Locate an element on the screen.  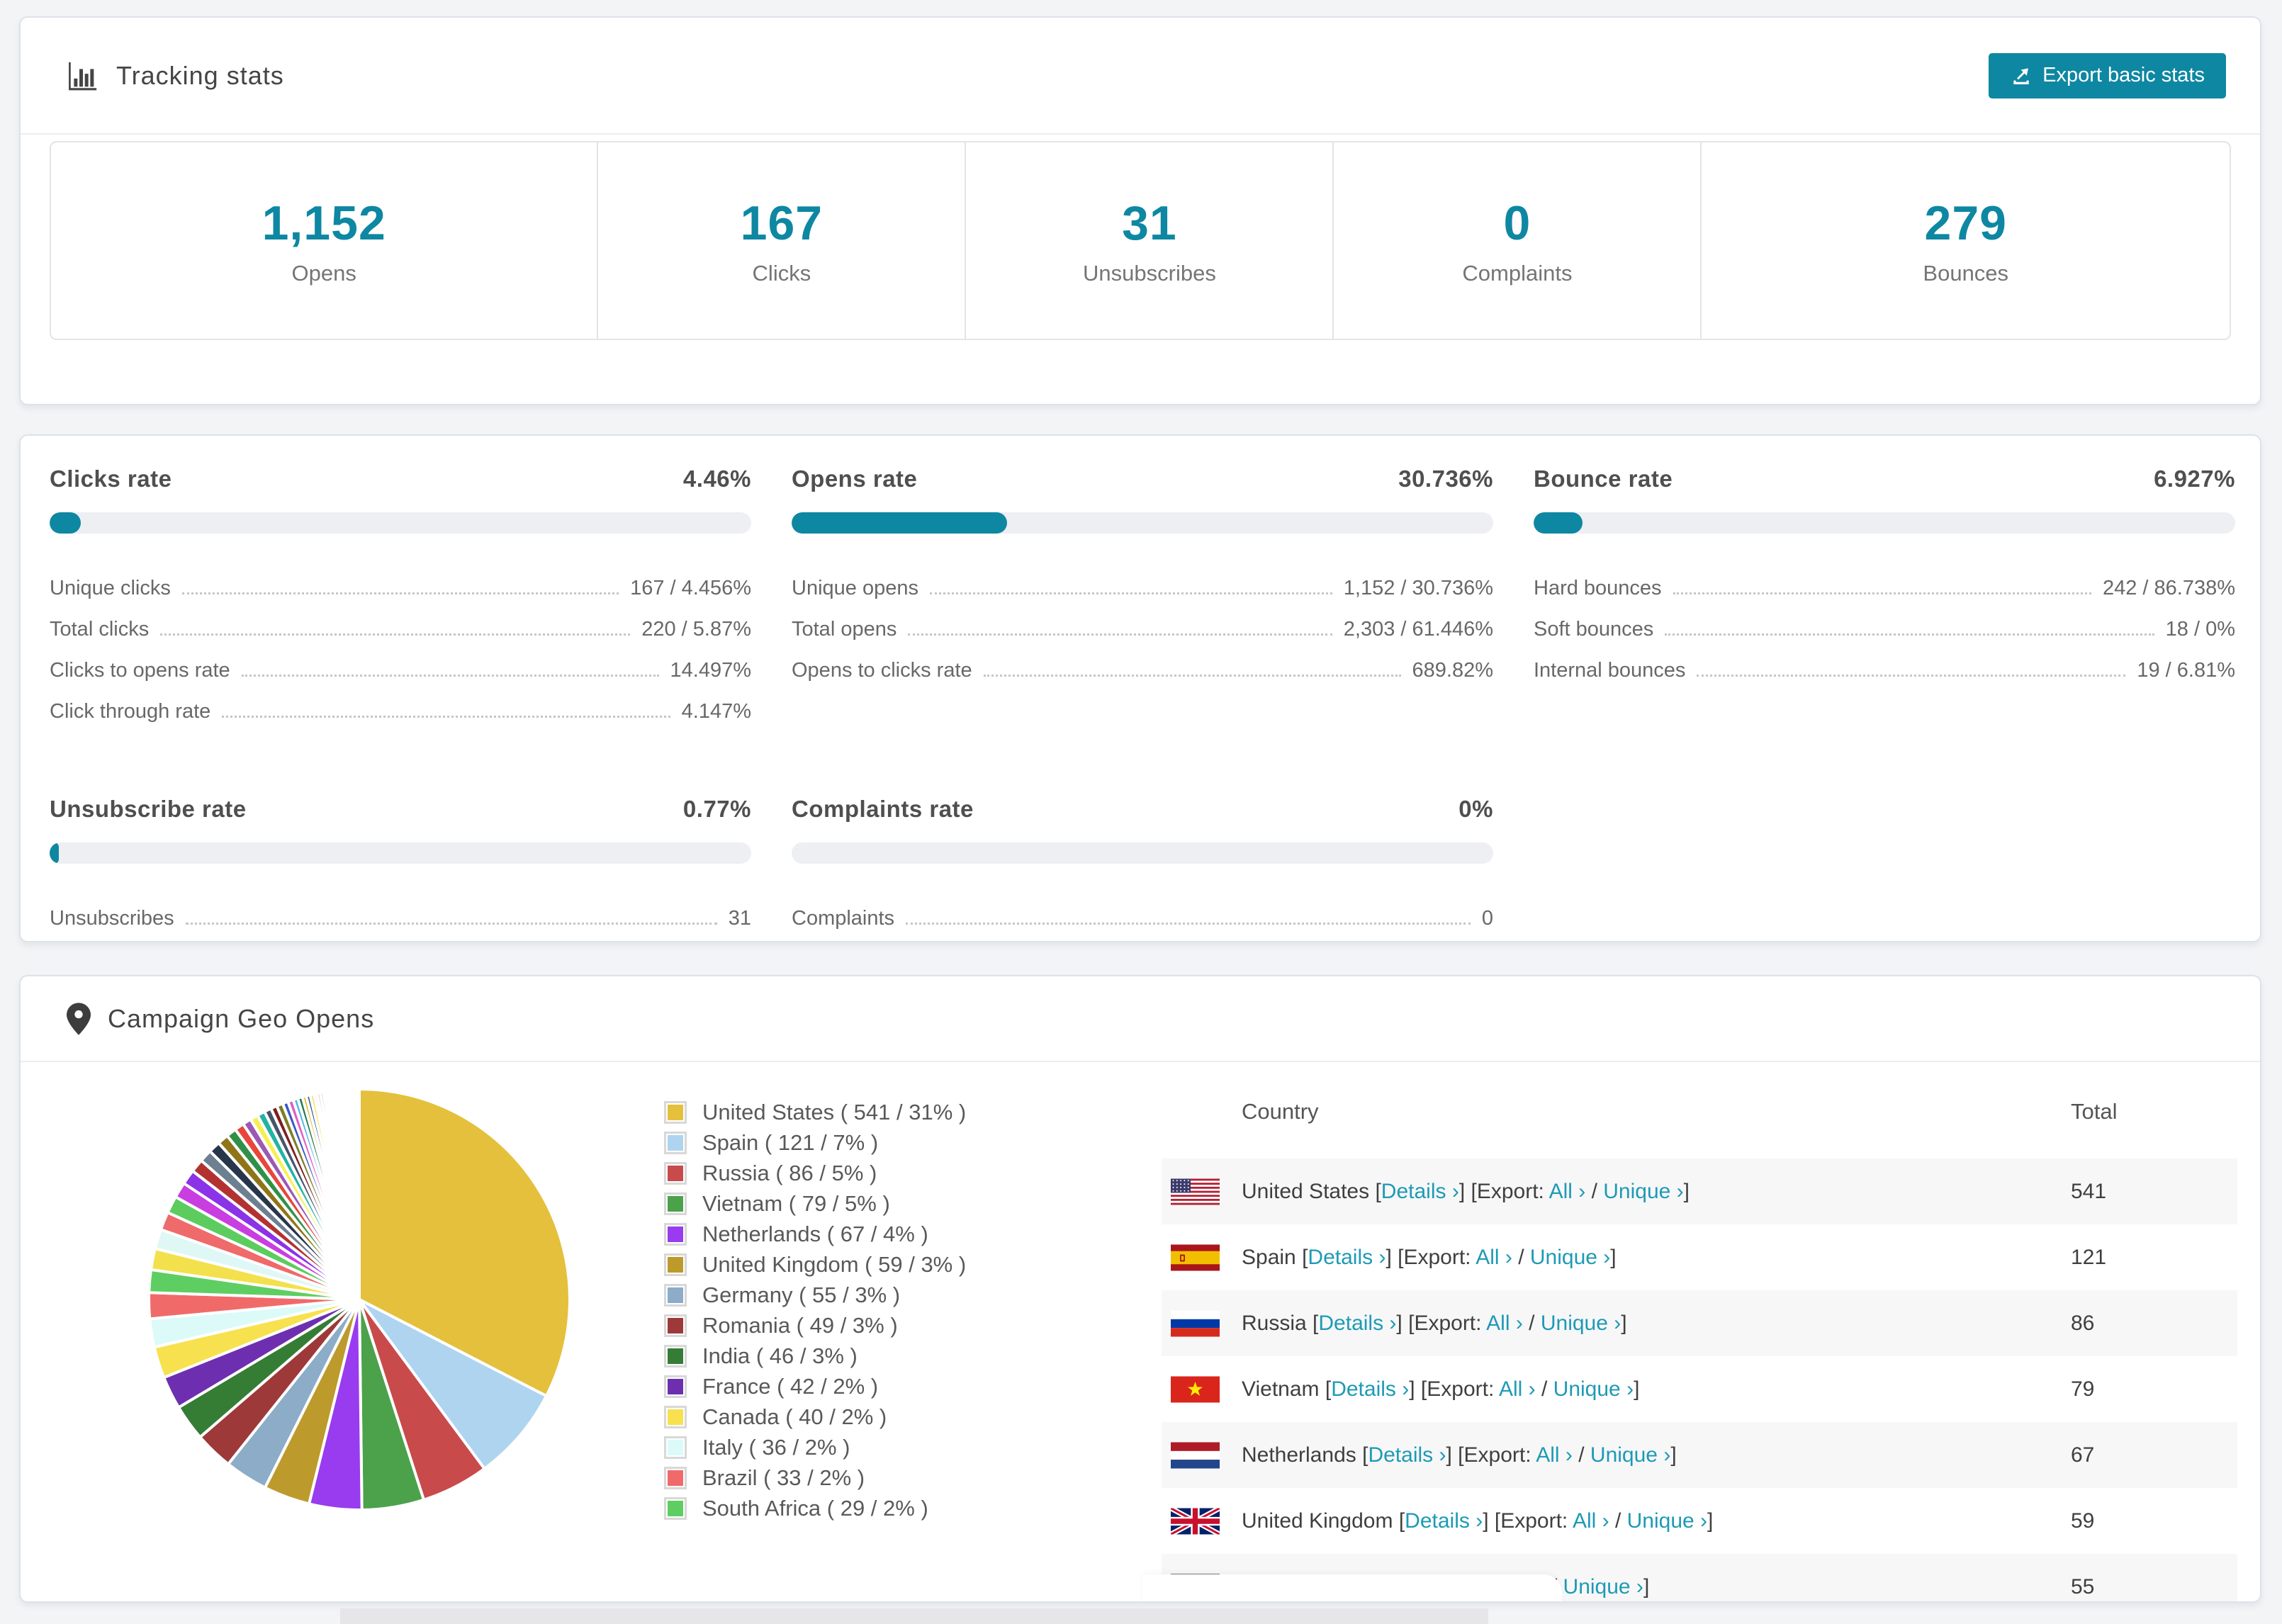
detail-label: Unsubscribes is located at coordinates (112, 918).